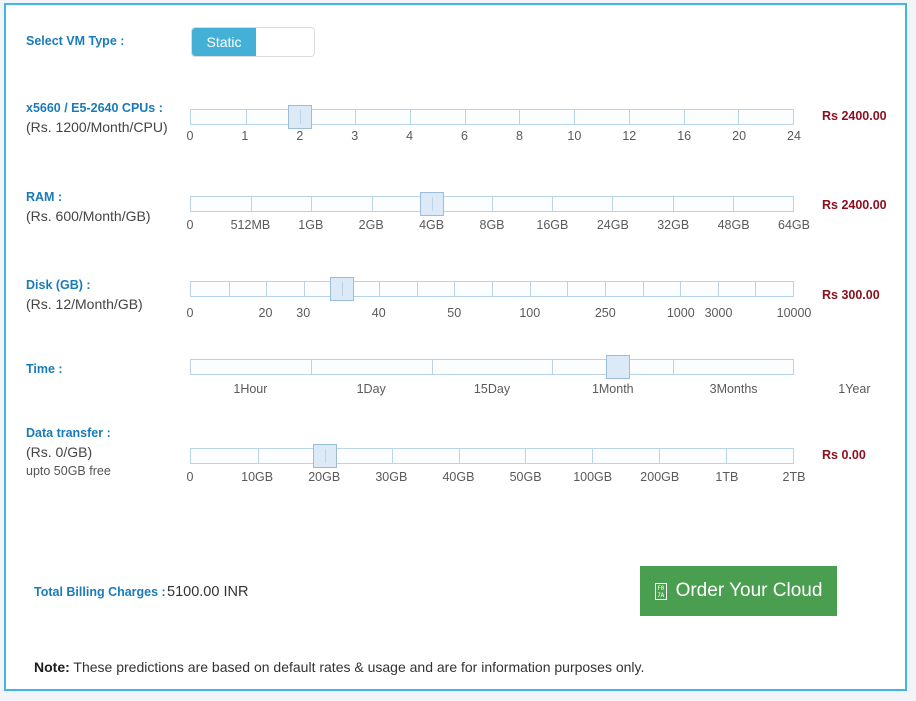 This screenshot has width=916, height=701. I want to click on data-transfer-price: Rs 0.00, so click(844, 455).